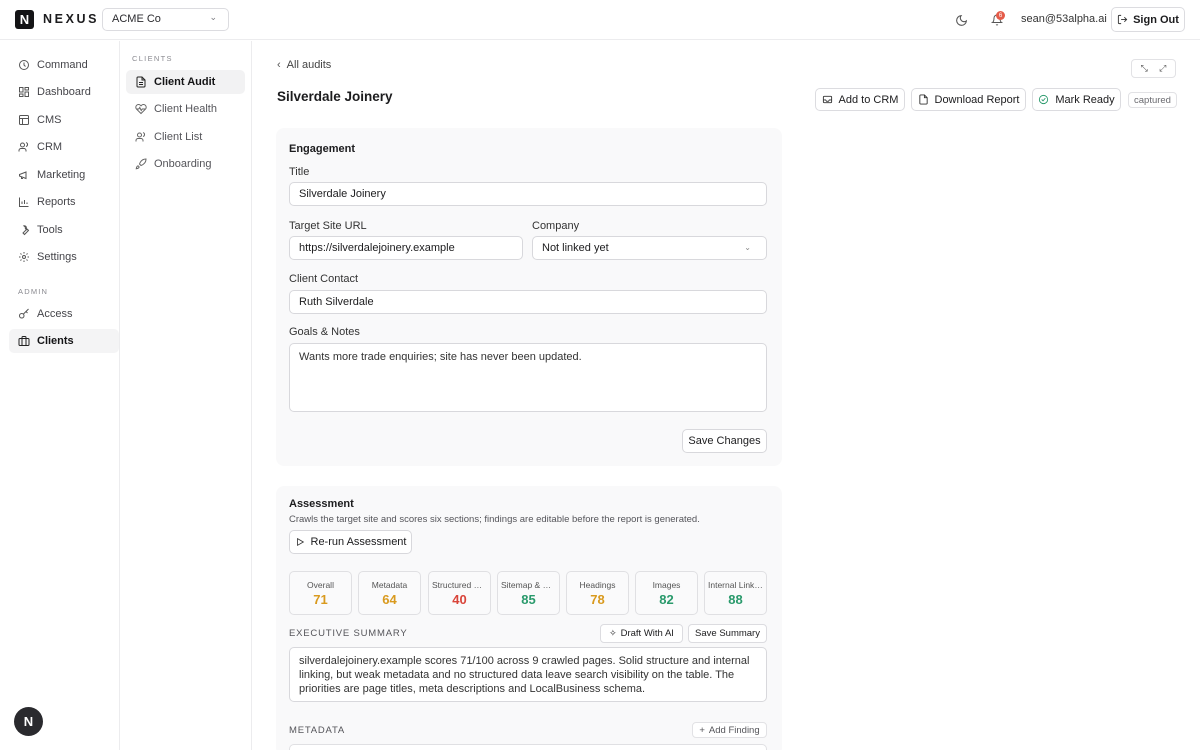  I want to click on sidebar-item-label: CRM, so click(50, 147).